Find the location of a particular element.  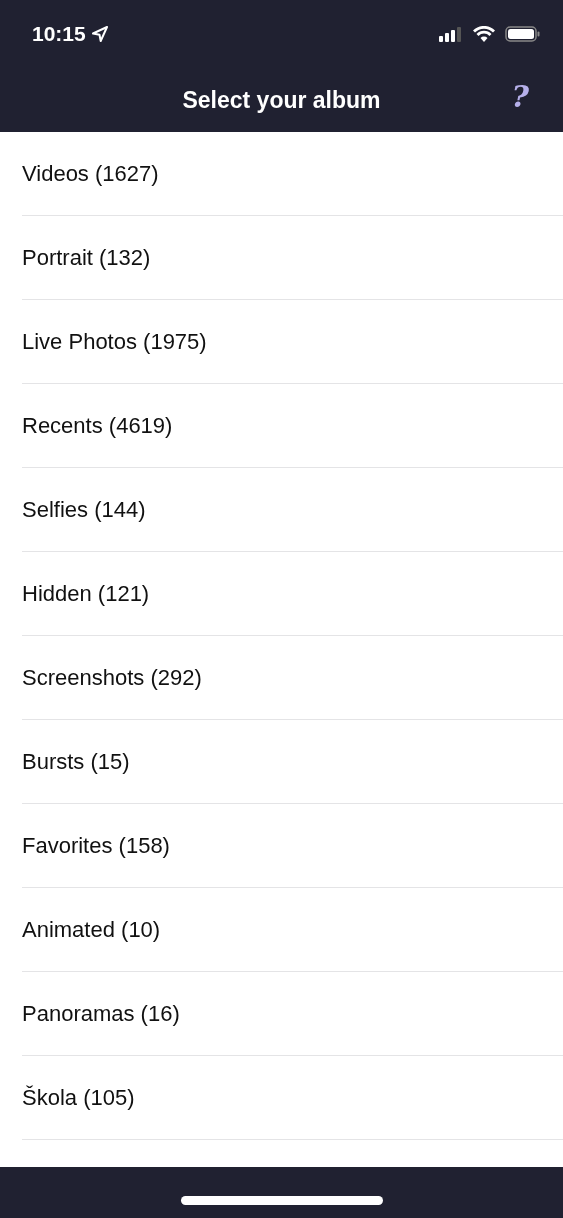

album-item: Hidden (121) is located at coordinates (86, 593).